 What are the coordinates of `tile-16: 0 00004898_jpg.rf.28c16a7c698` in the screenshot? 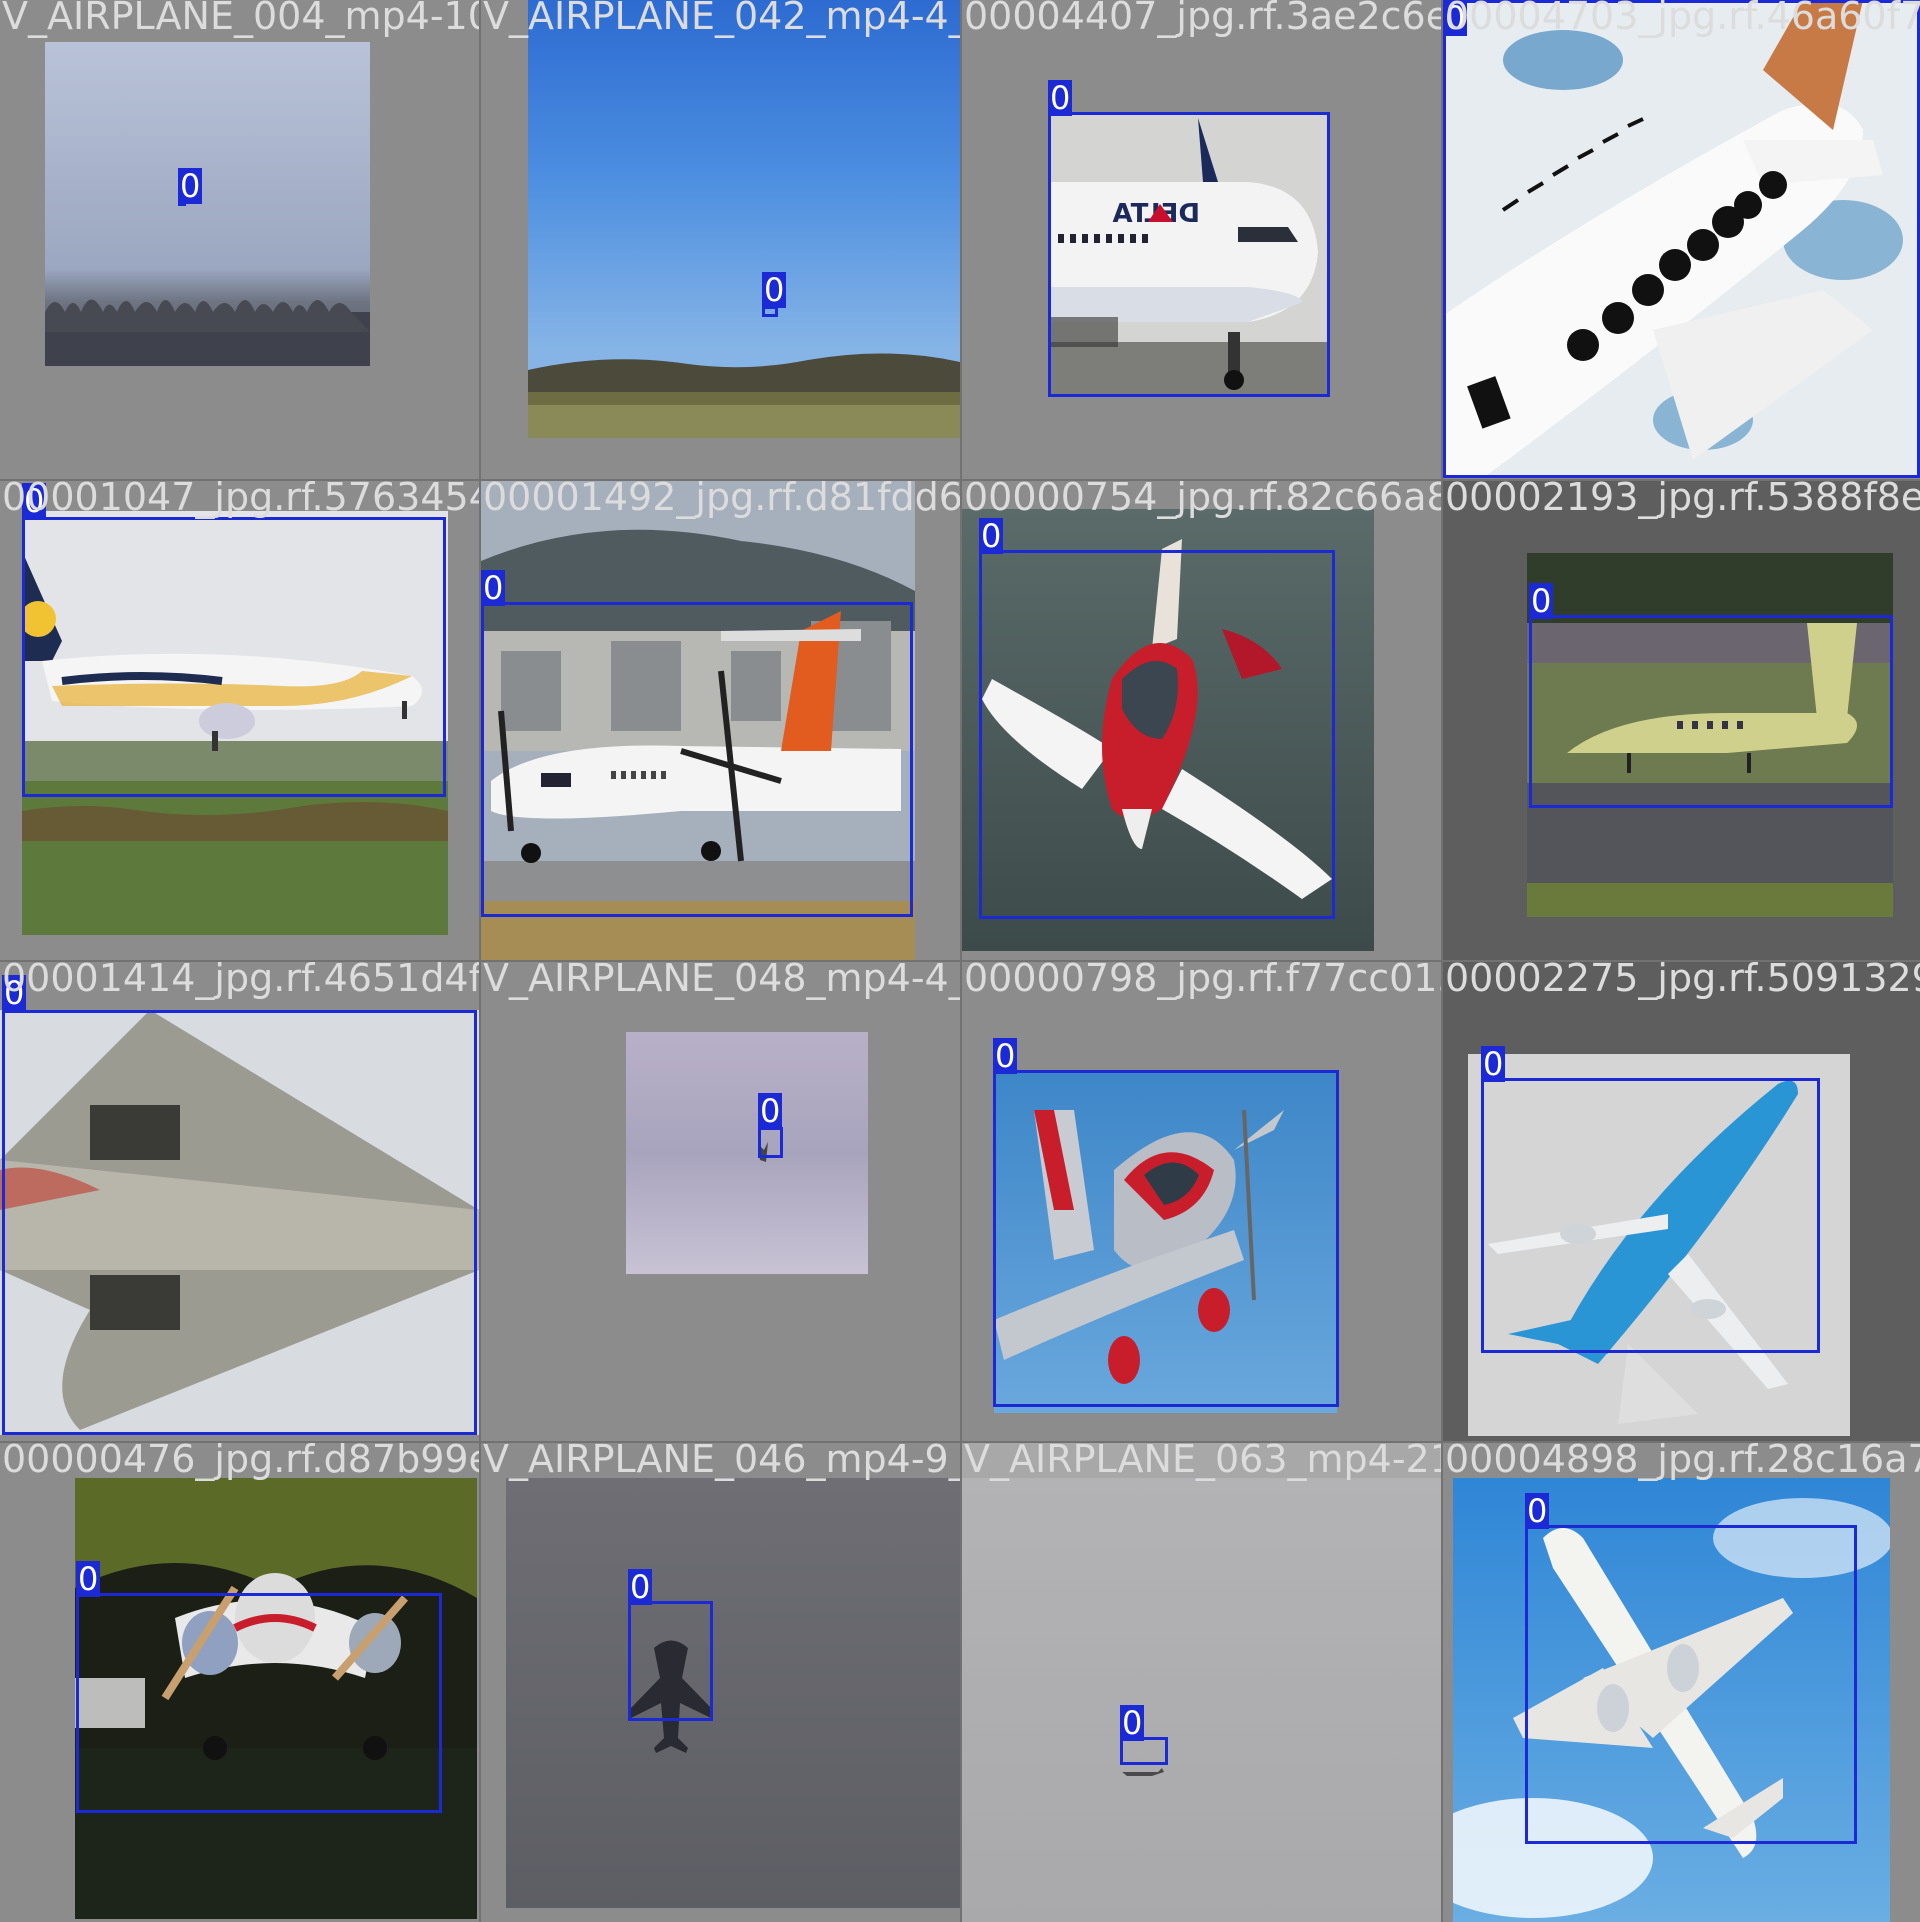 It's located at (1681, 1682).